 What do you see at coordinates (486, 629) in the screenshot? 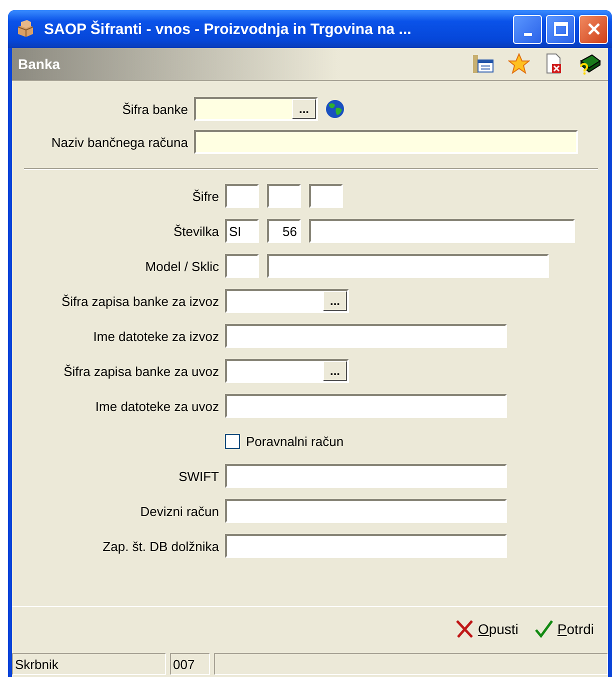
I see `cancel-button: Opusti` at bounding box center [486, 629].